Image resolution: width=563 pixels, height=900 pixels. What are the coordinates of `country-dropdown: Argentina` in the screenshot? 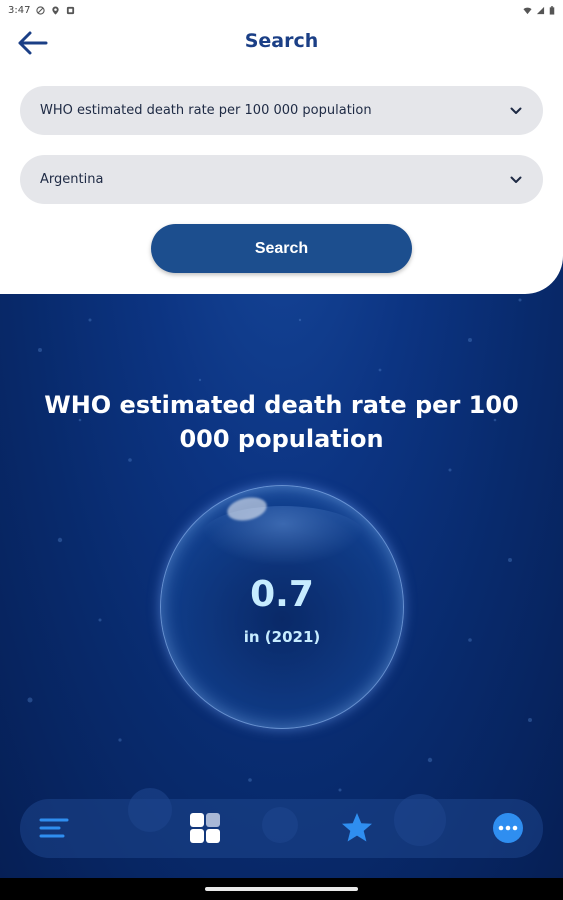 It's located at (281, 179).